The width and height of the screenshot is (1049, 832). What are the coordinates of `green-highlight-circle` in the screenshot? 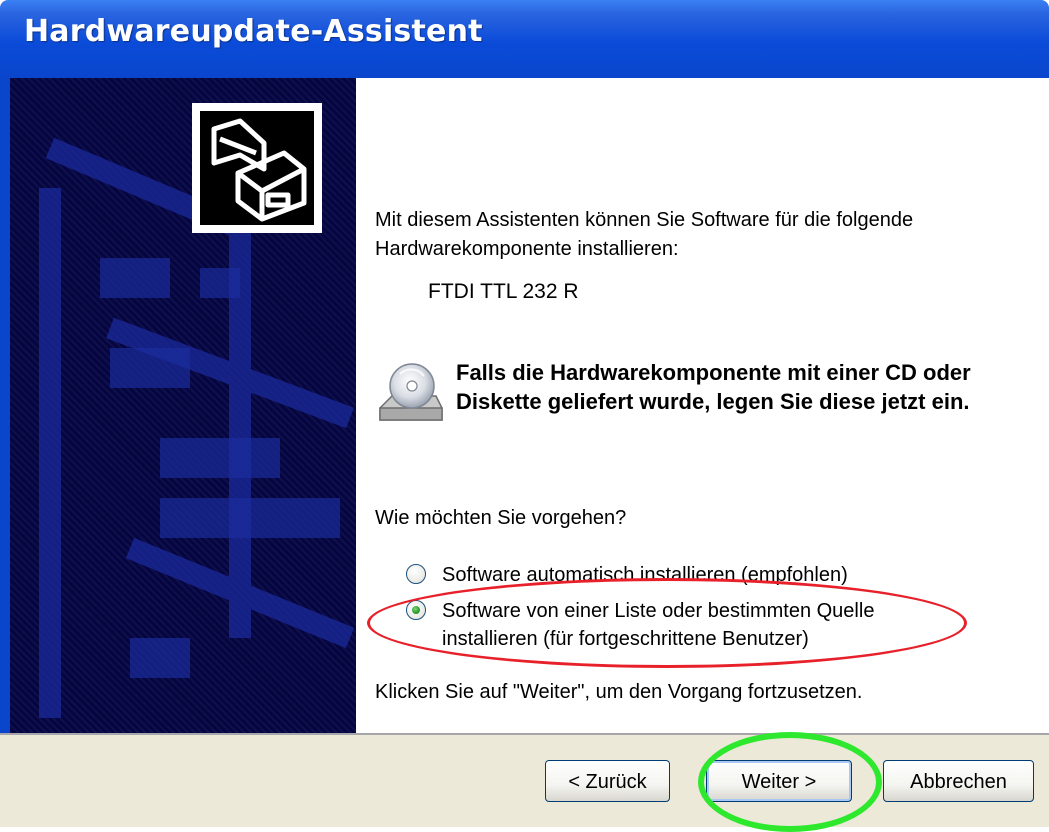 It's located at (790, 782).